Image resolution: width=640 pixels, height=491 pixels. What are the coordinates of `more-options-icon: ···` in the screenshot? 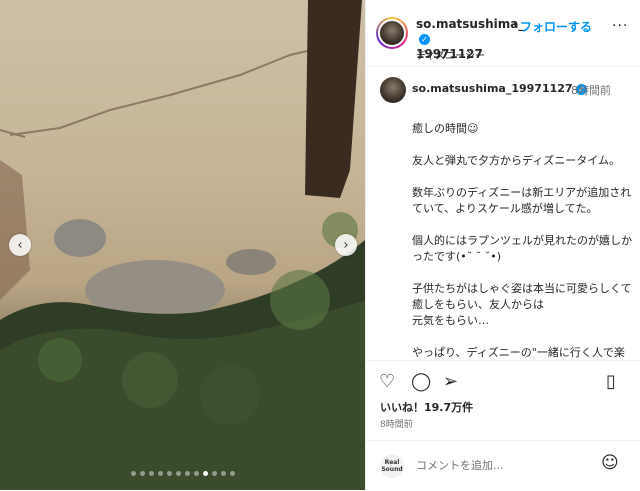 It's located at (620, 26).